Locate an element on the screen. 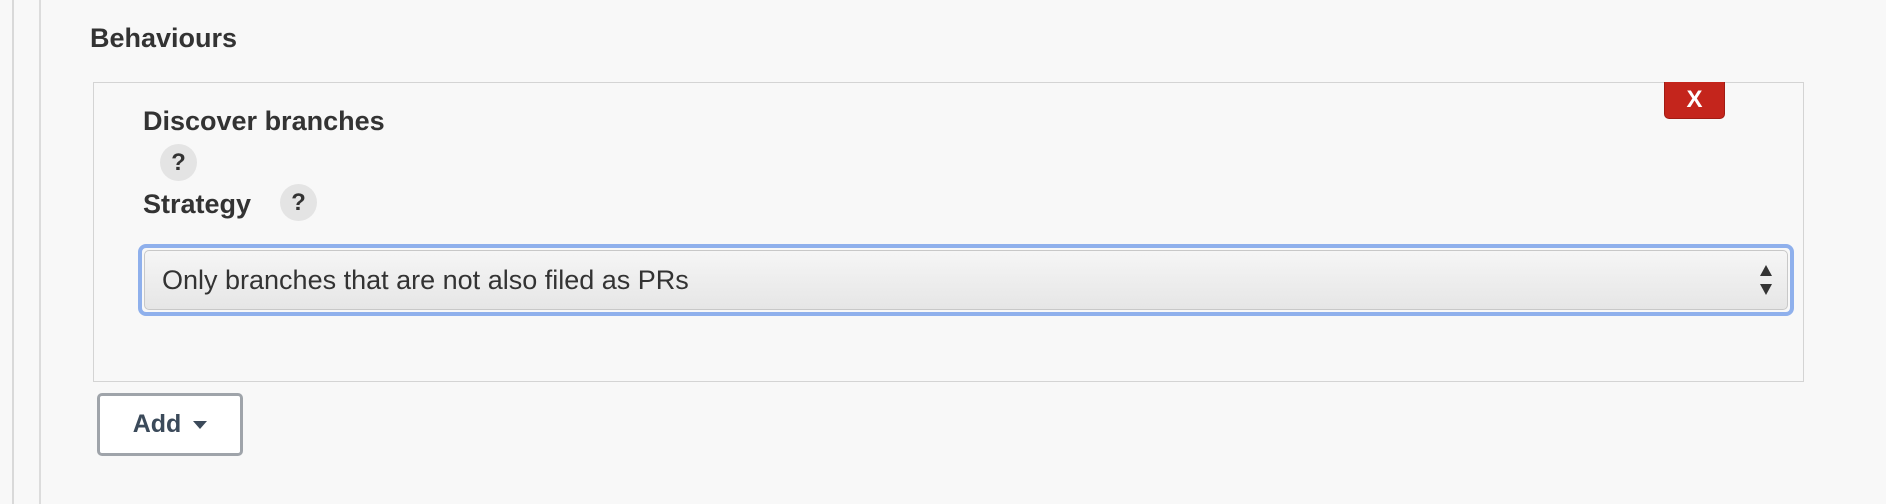 This screenshot has width=1886, height=504. select-updown-arrows-icon is located at coordinates (1766, 280).